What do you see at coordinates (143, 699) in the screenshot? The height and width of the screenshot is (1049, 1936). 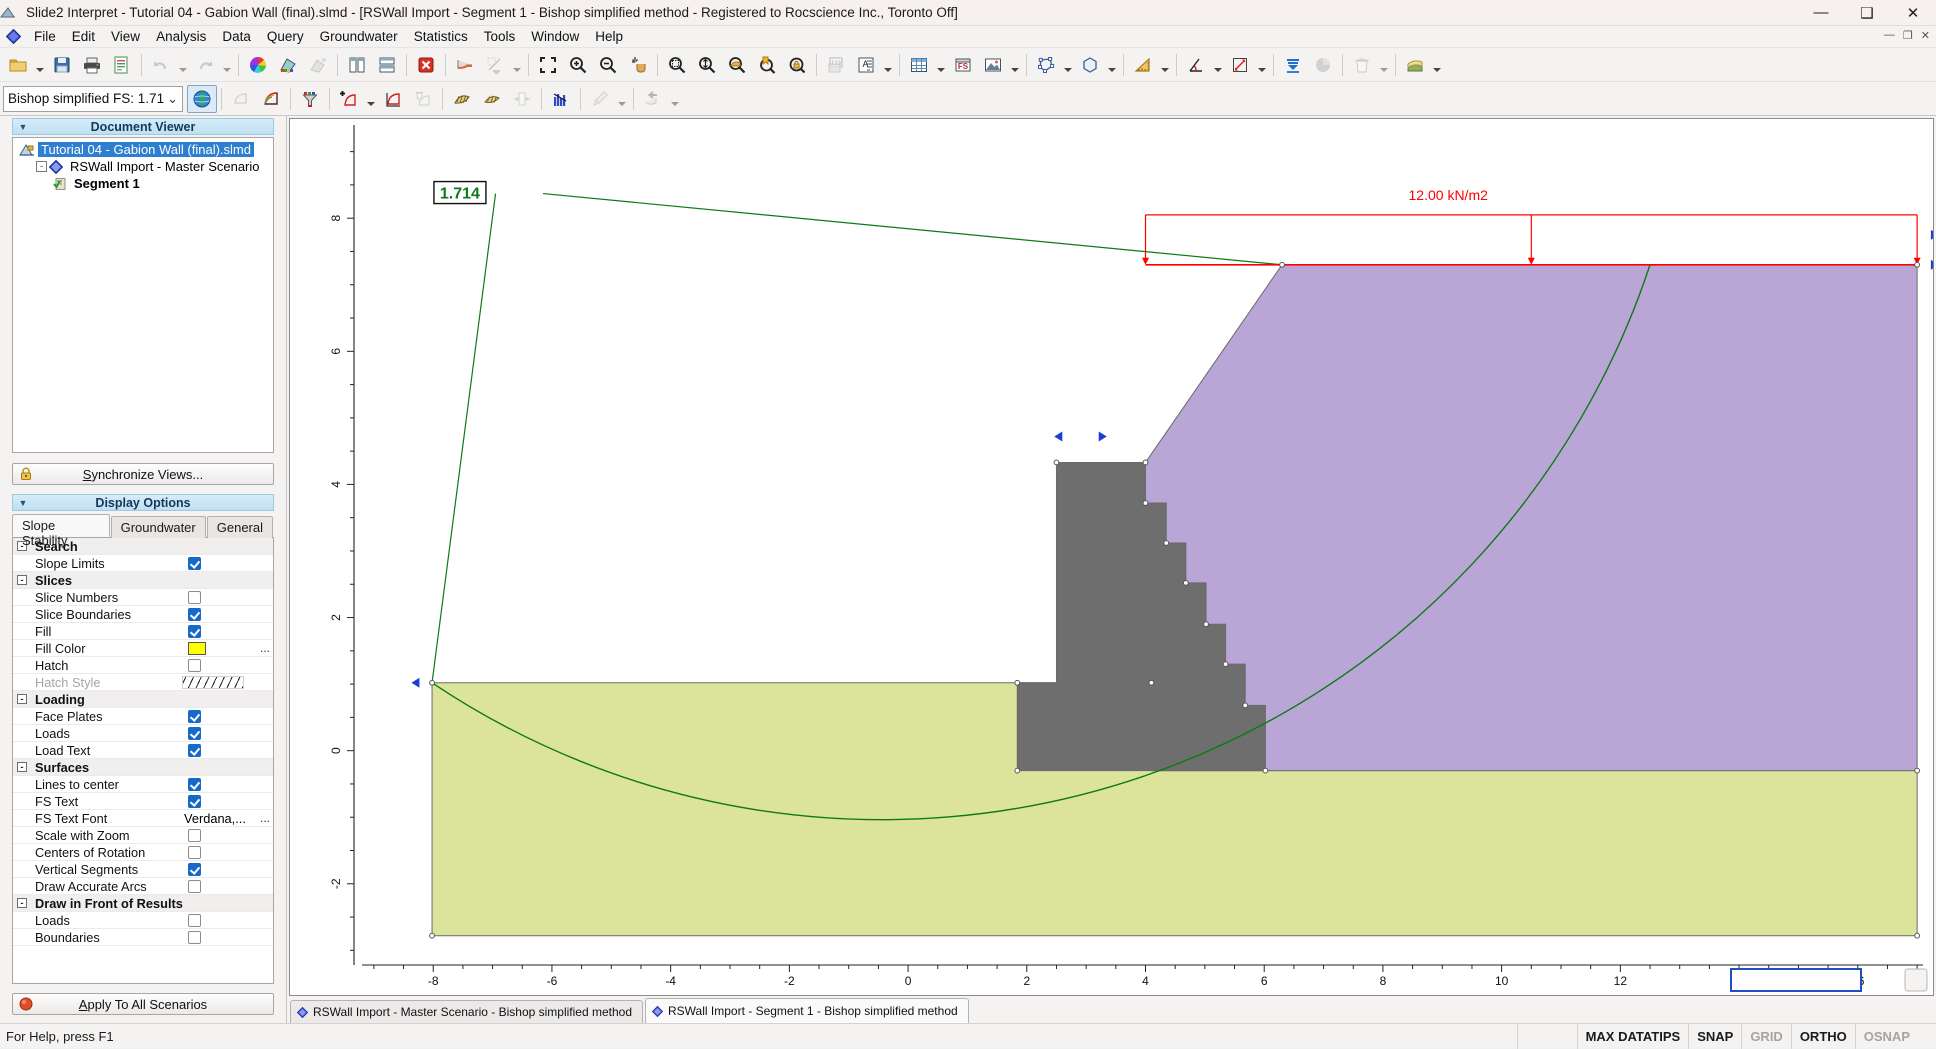 I see `option-group-loading: - Loading` at bounding box center [143, 699].